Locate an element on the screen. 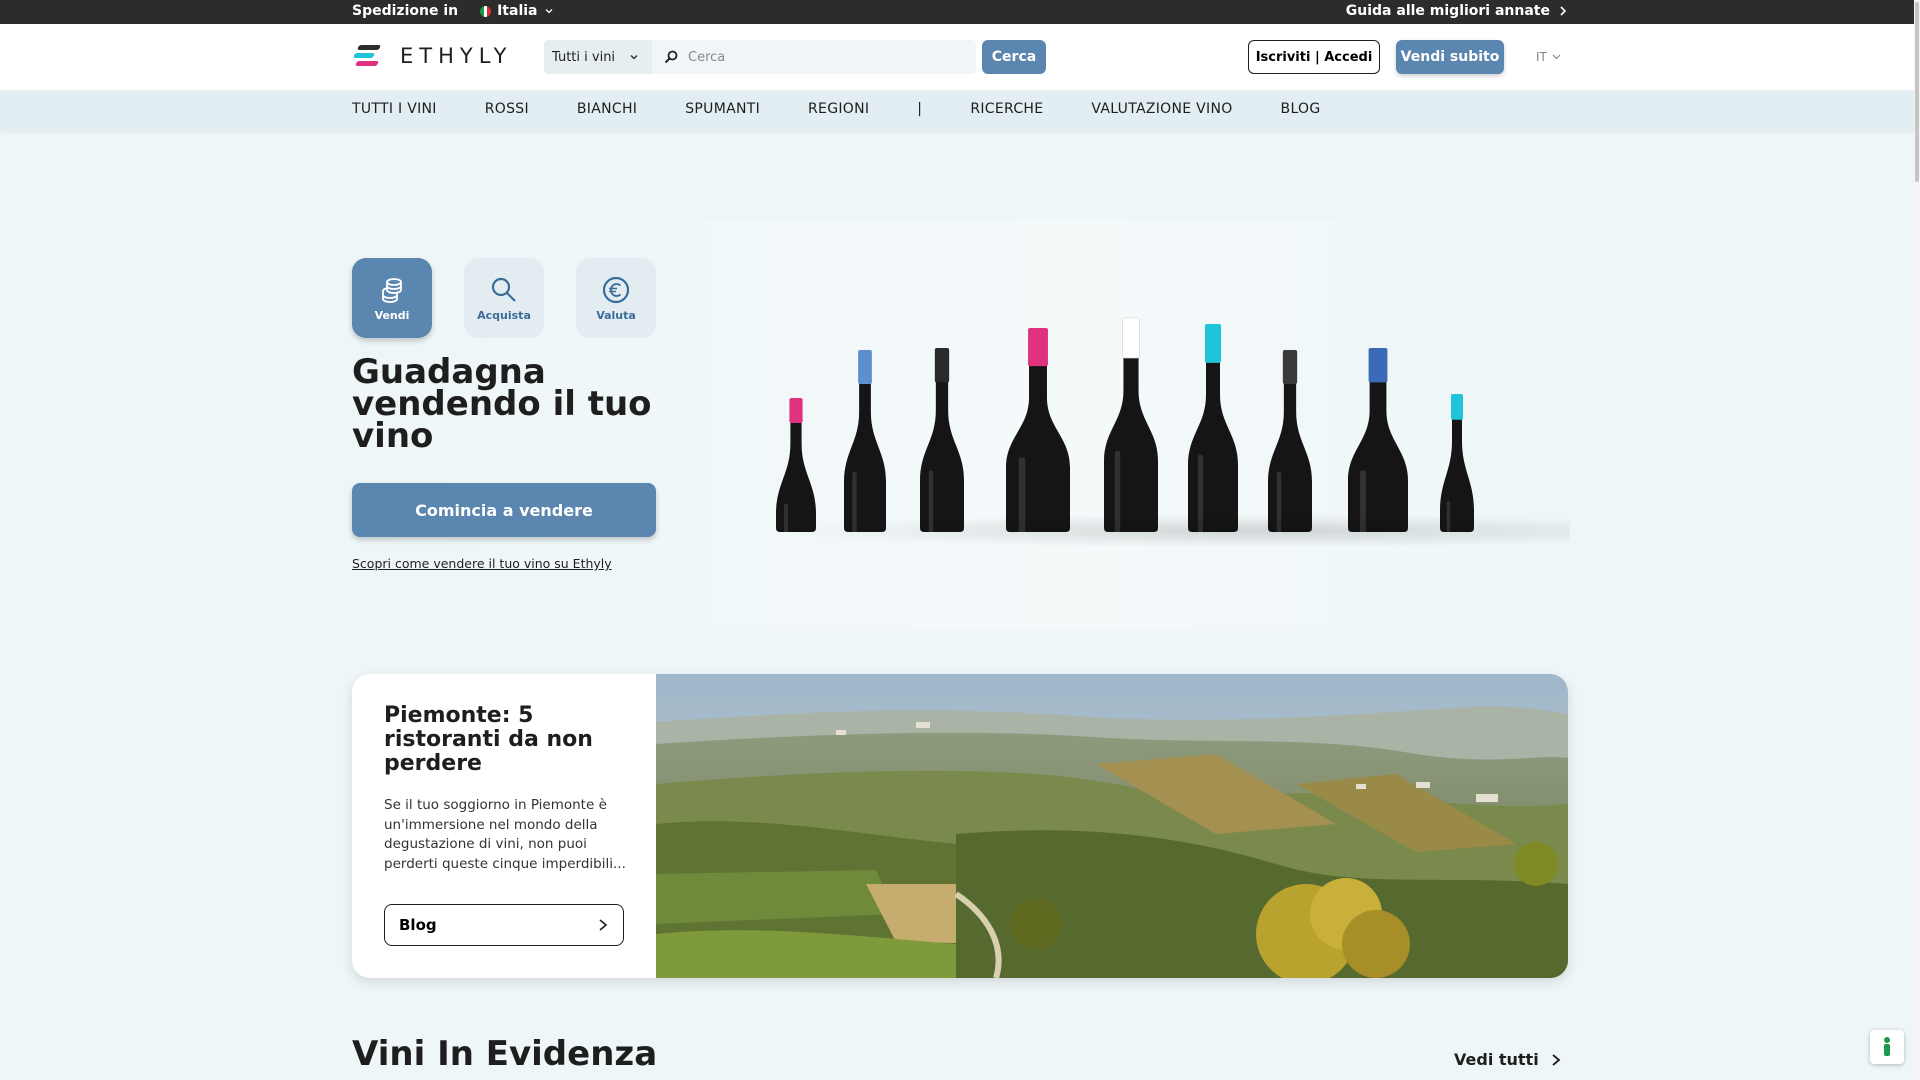 This screenshot has height=1080, width=1920. country-dropdown: Italia is located at coordinates (516, 11).